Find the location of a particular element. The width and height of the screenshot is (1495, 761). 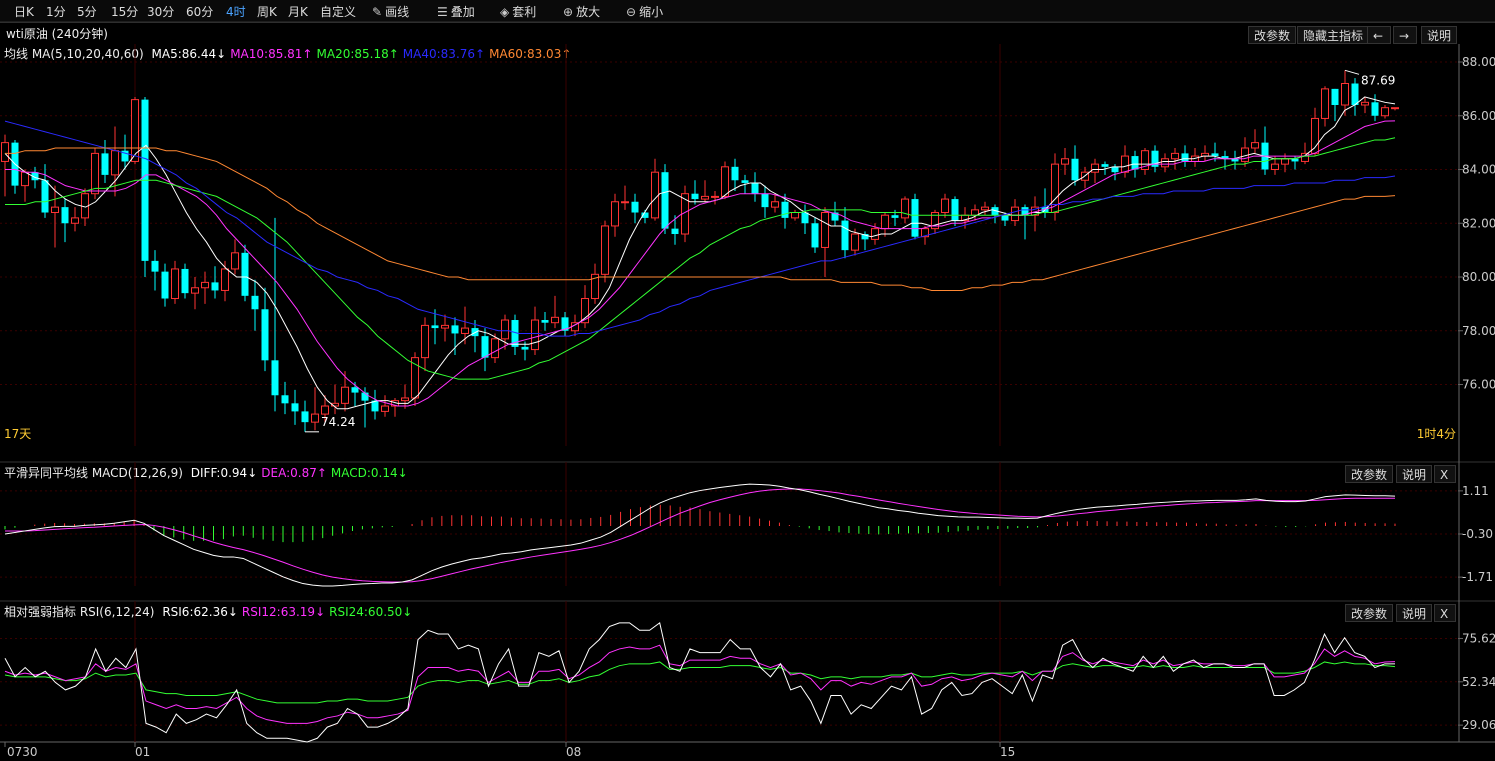

days-span-label: 17天 is located at coordinates (17, 434).